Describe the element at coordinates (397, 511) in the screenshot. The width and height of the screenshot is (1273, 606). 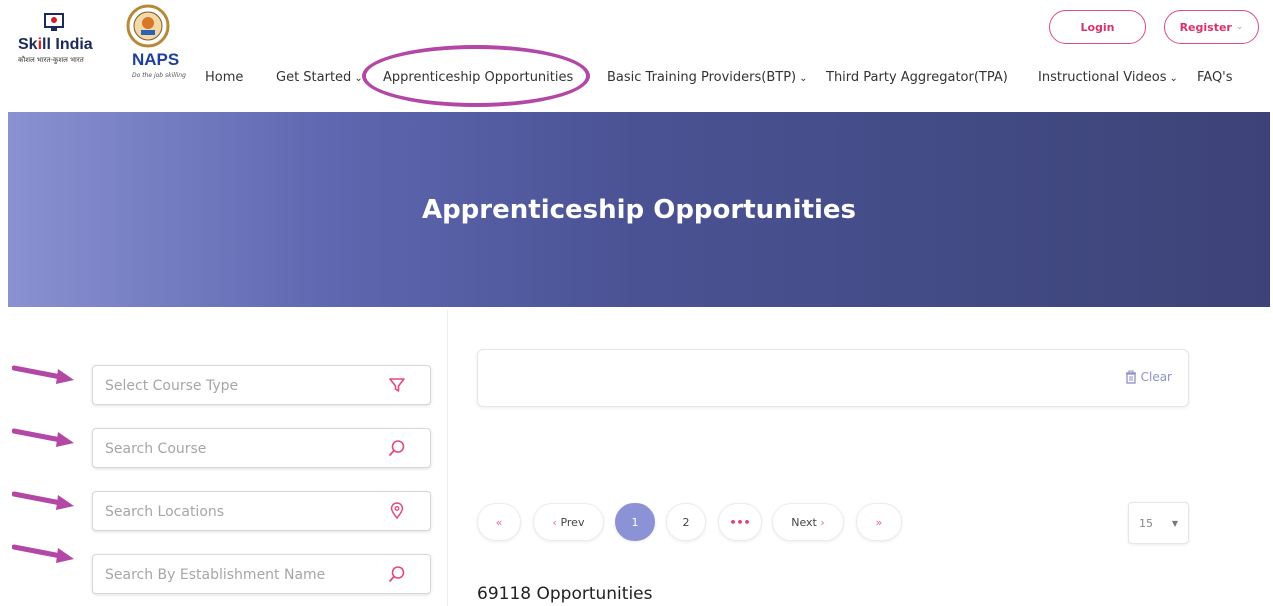
I see `location-pin-icon` at that location.